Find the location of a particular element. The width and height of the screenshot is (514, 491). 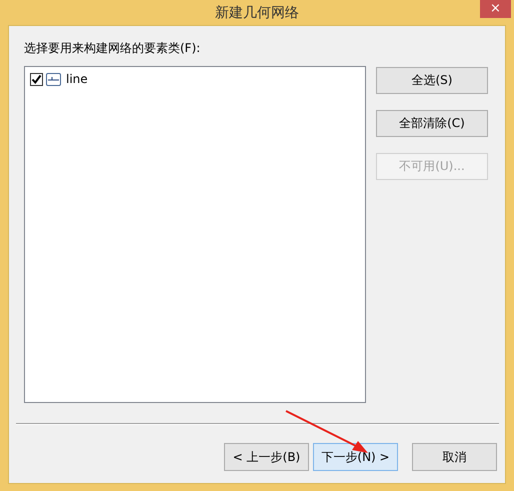

side-button: 全部清除(C) is located at coordinates (432, 123).